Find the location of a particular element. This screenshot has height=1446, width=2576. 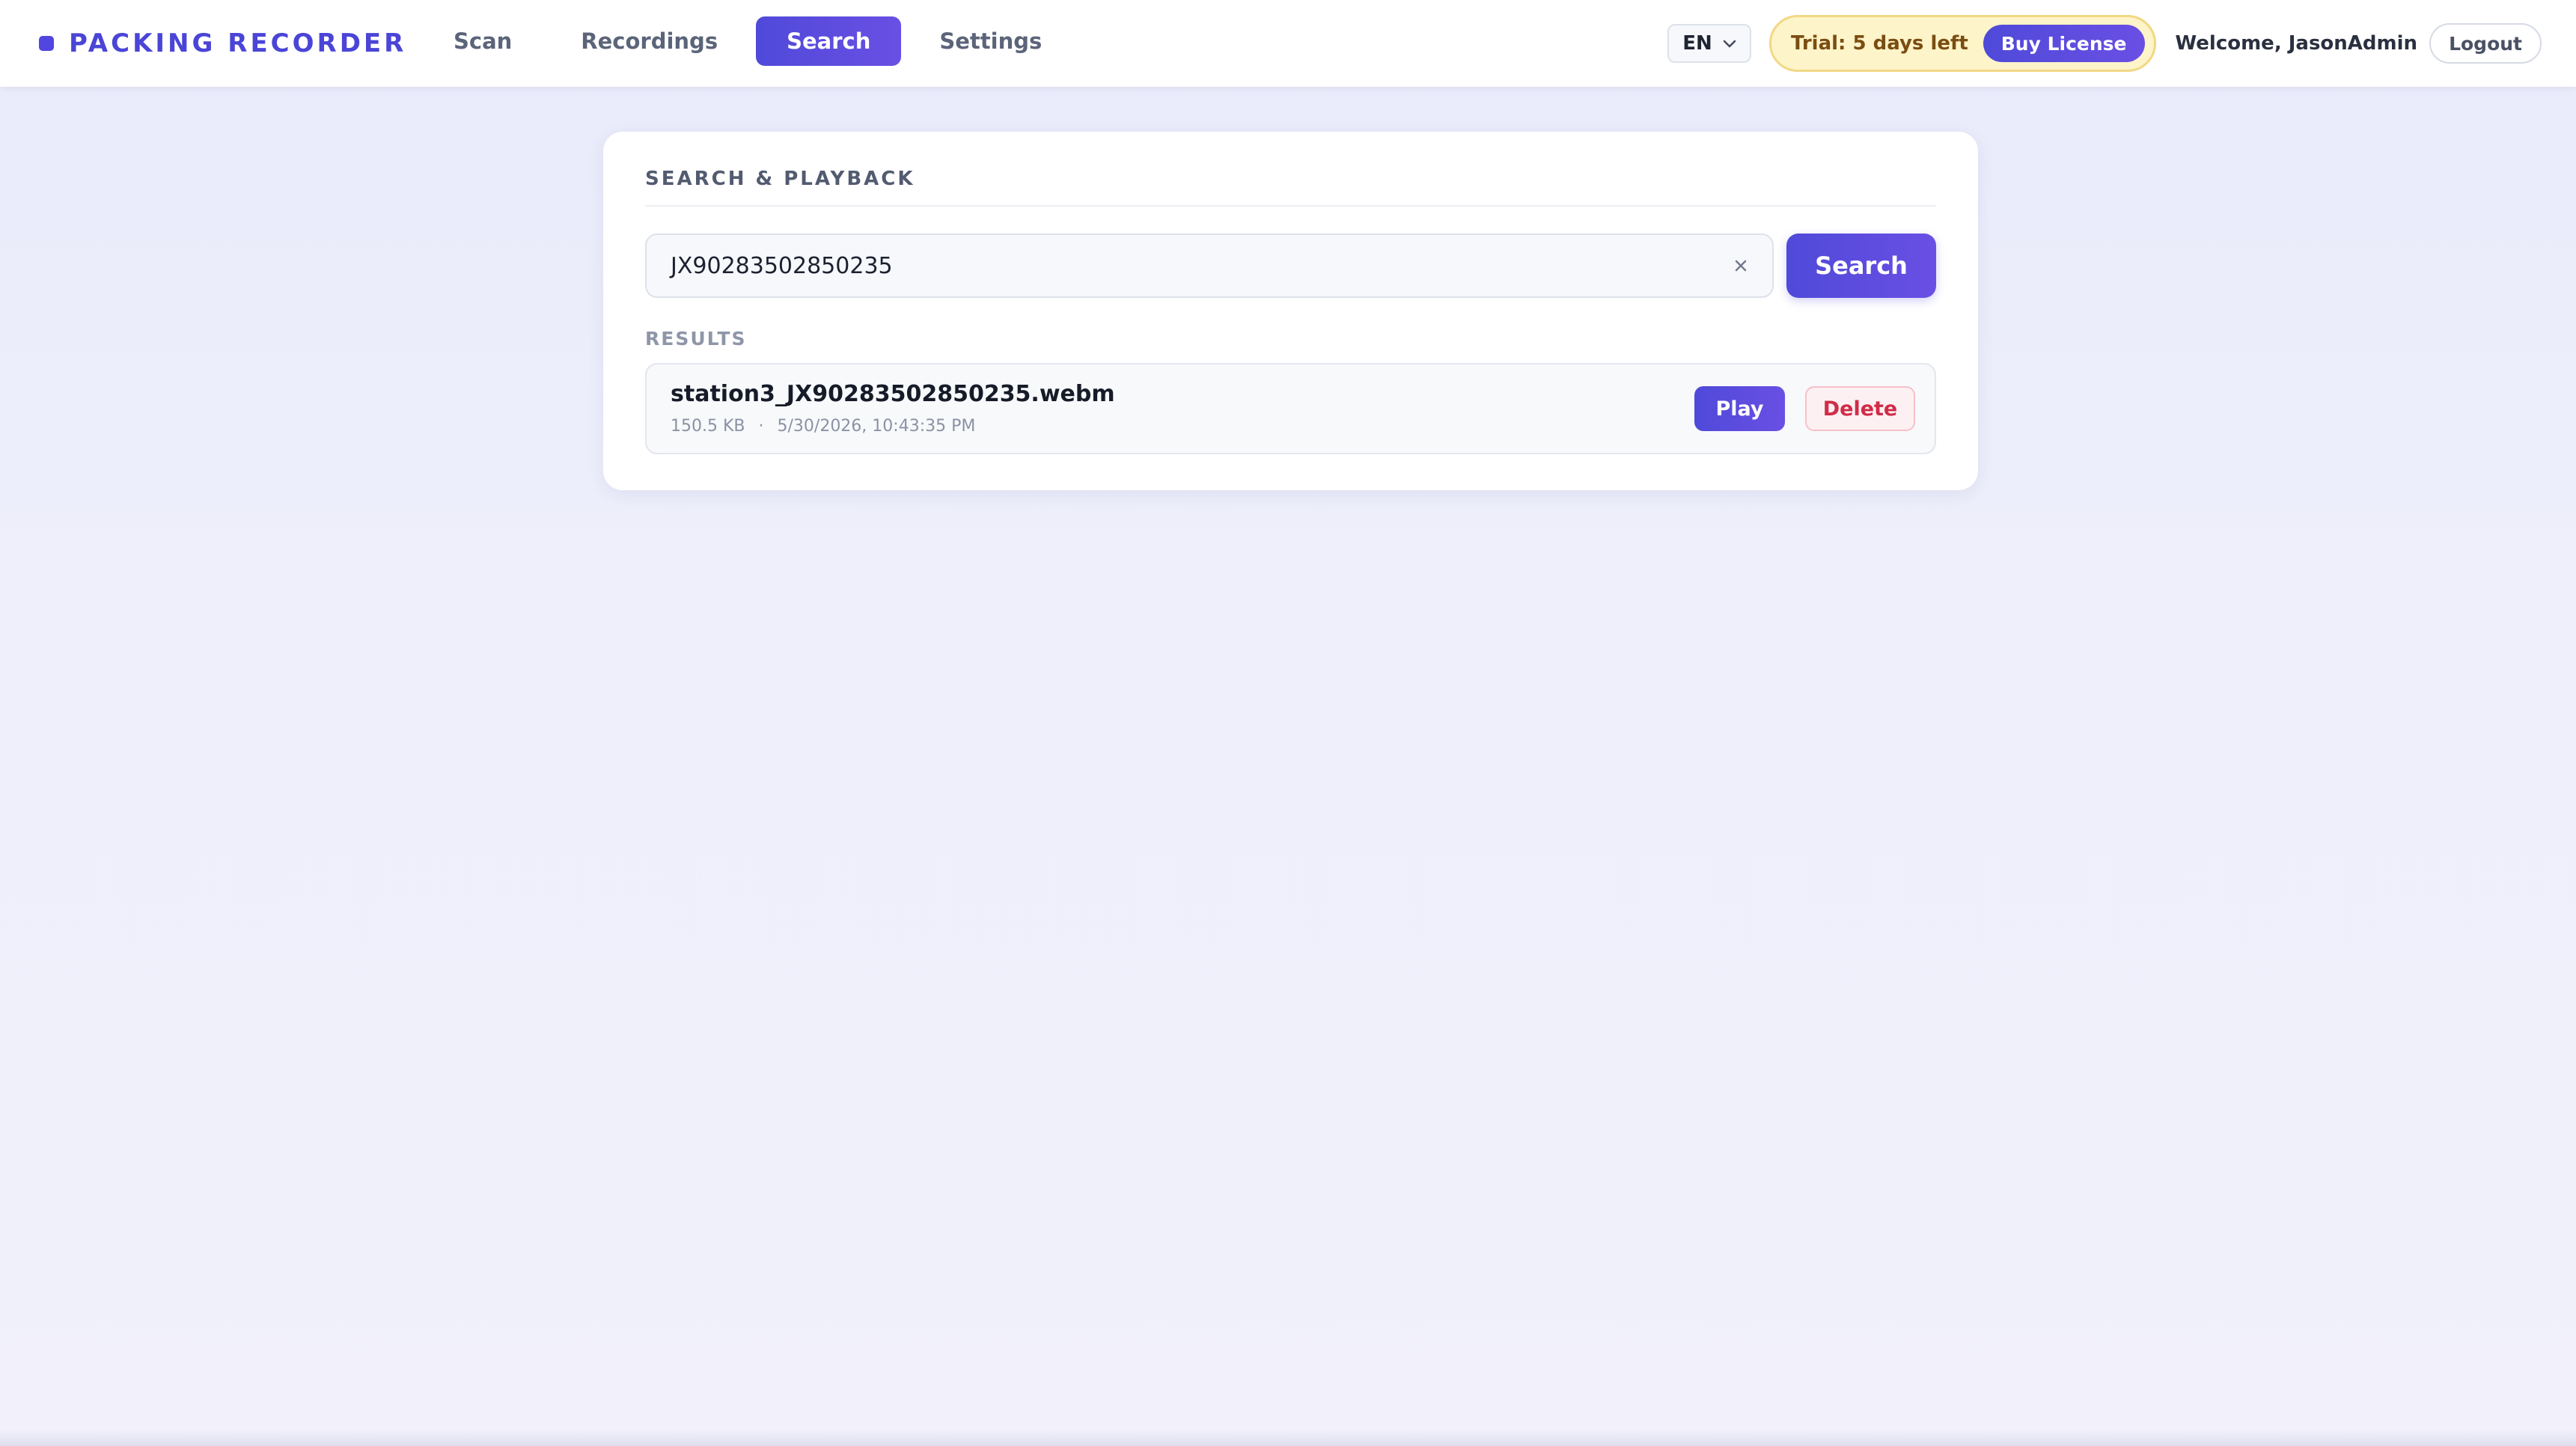

language-value: EN is located at coordinates (1697, 43).